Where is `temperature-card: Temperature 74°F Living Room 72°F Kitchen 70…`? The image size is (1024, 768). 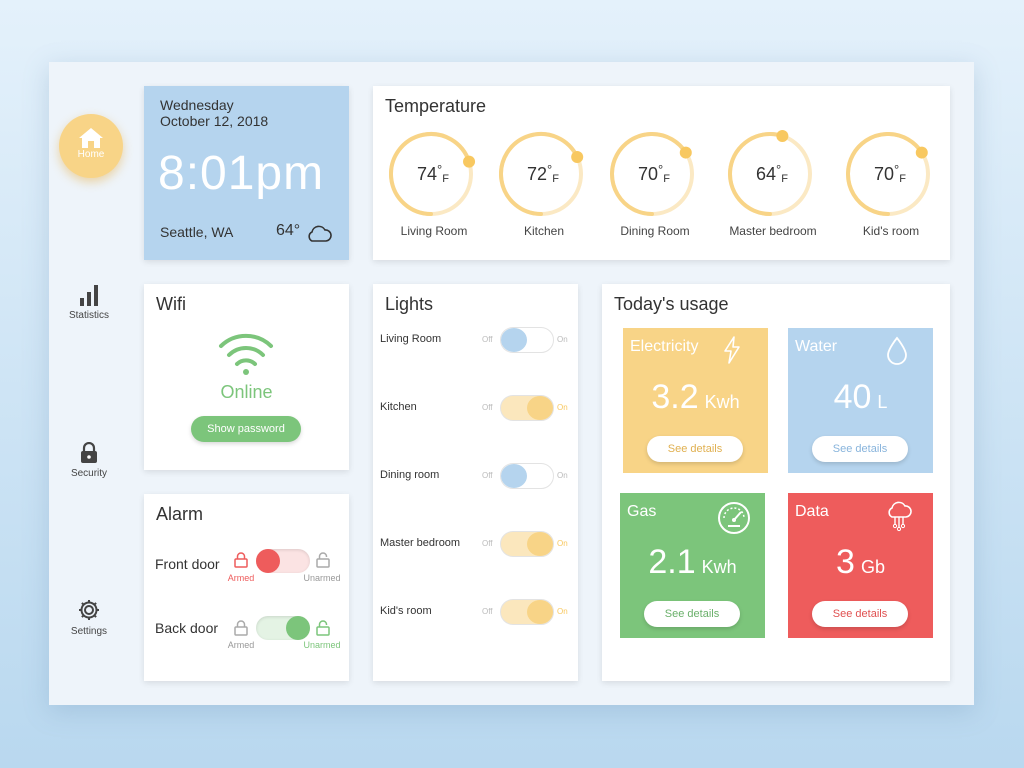 temperature-card: Temperature 74°F Living Room 72°F Kitchen 70… is located at coordinates (661, 173).